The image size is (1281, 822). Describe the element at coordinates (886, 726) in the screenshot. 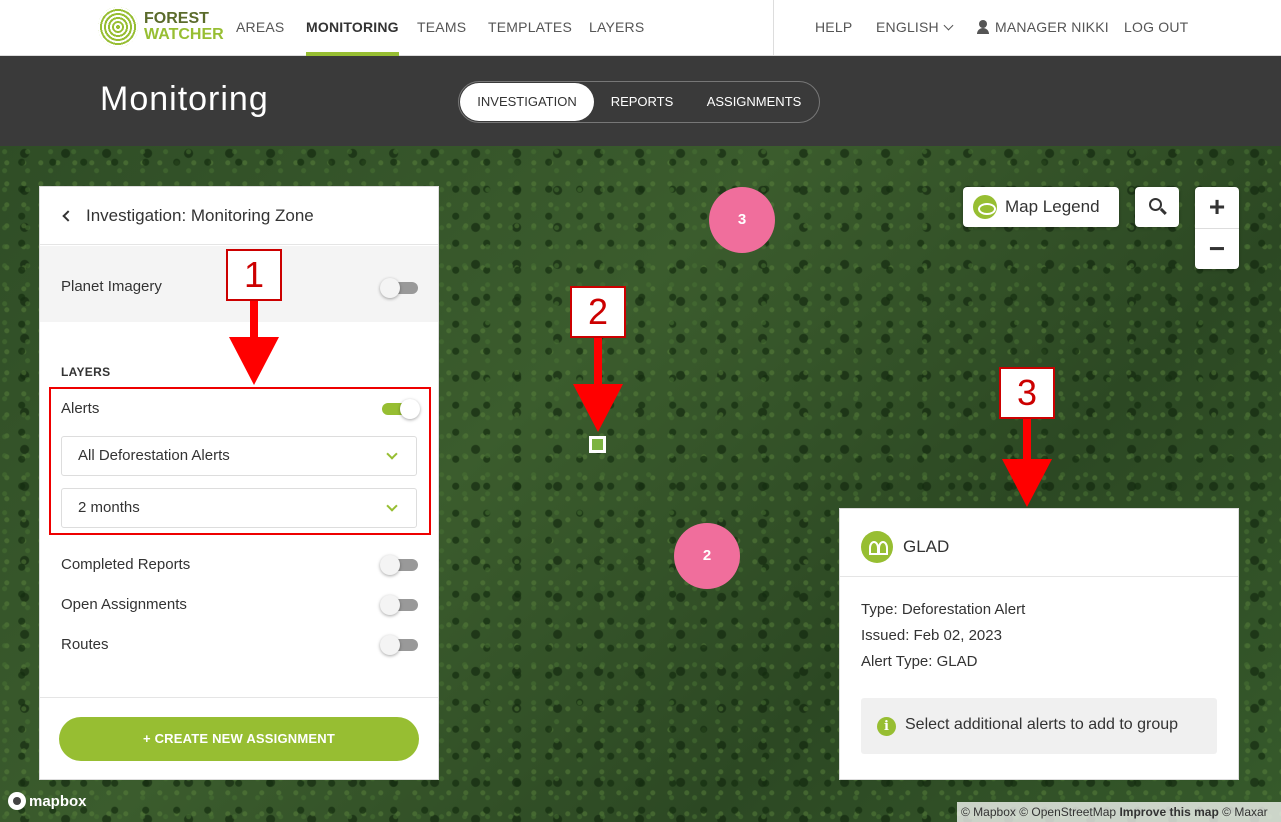

I see `info-icon: i` at that location.